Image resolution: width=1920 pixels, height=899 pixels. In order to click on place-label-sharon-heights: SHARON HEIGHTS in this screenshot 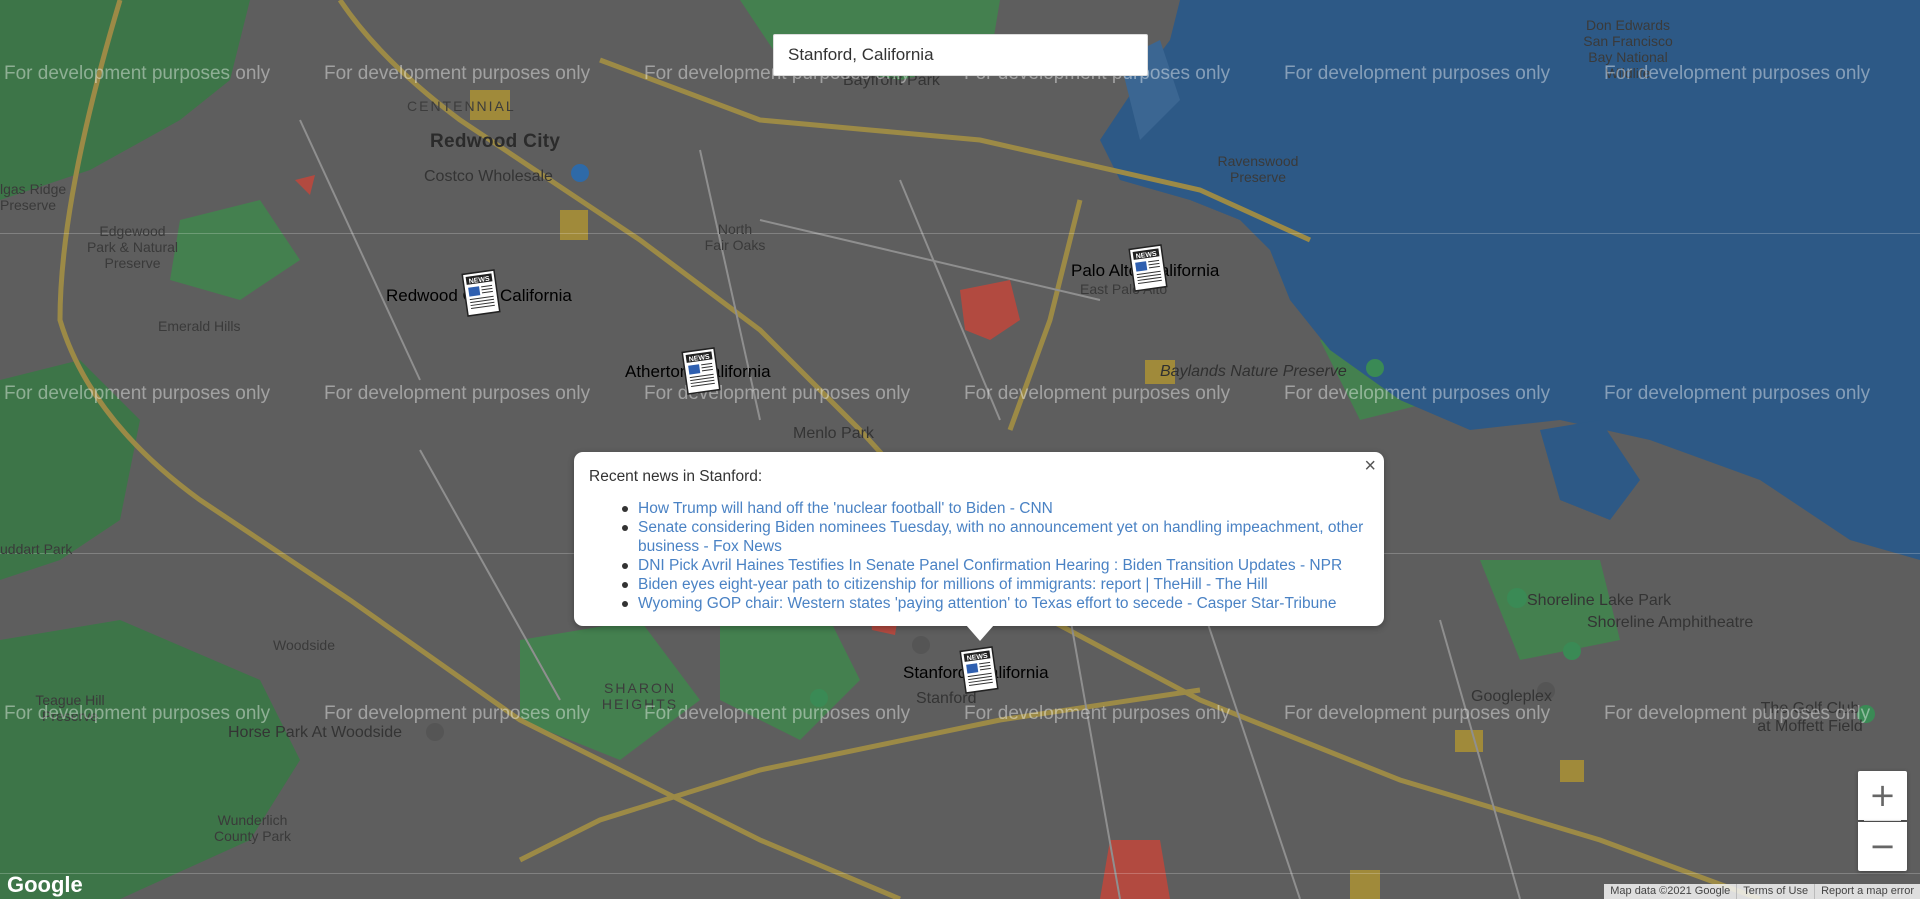, I will do `click(640, 696)`.